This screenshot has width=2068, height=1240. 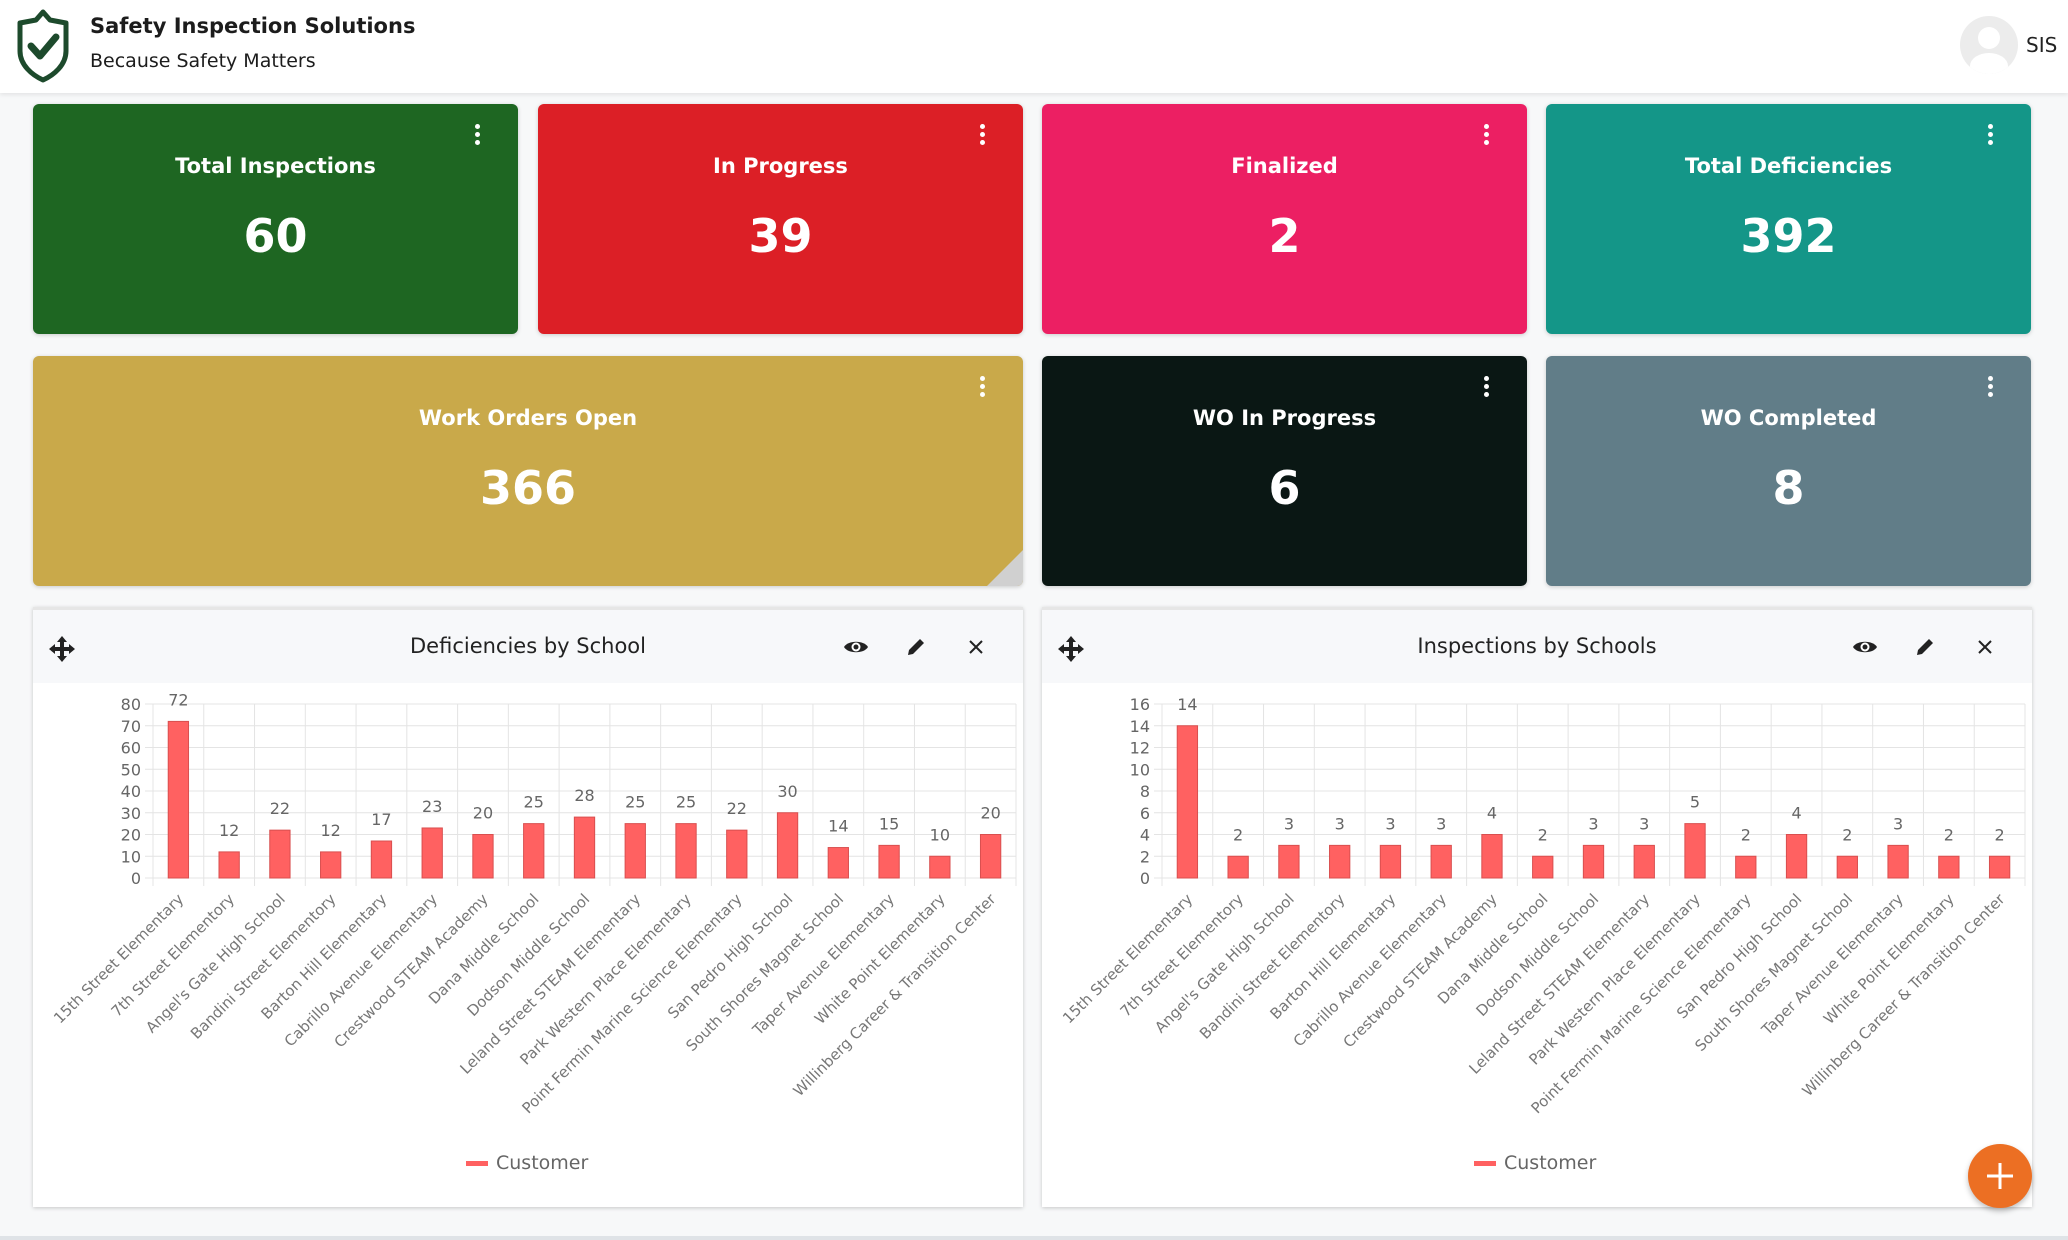 I want to click on data-label: 10, so click(x=940, y=834).